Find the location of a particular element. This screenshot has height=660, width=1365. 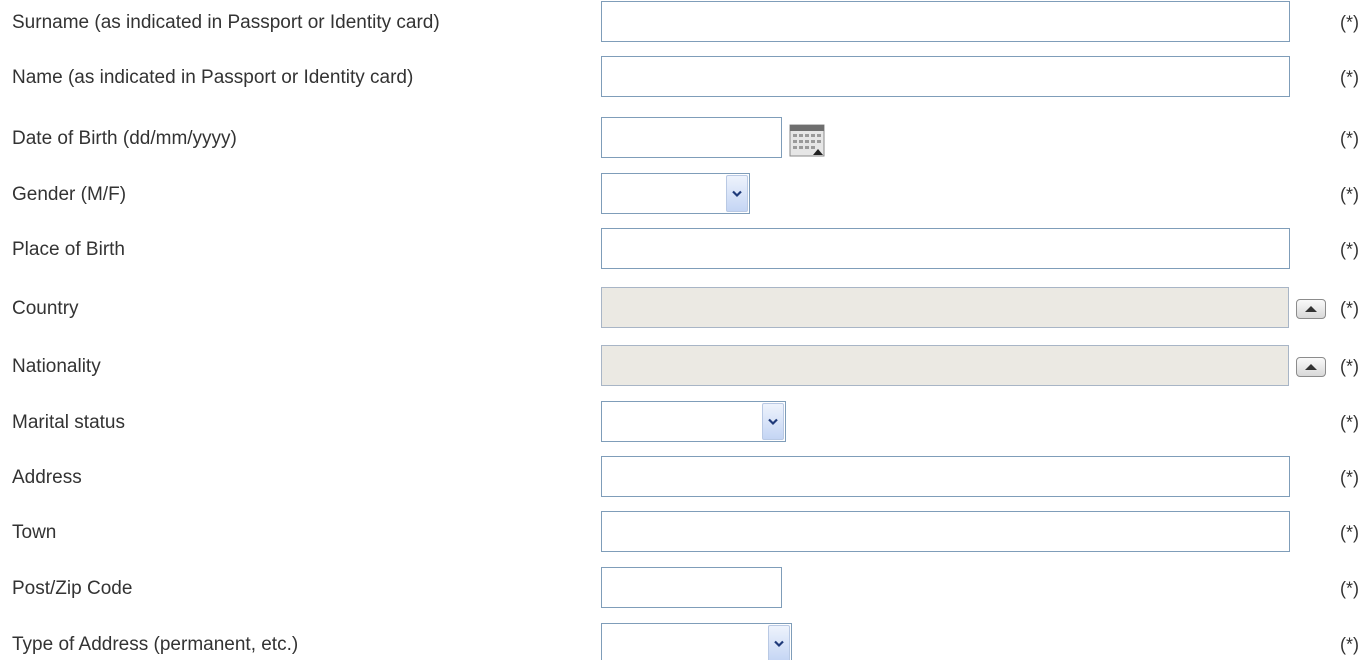

gender-label: Gender (M/F) is located at coordinates (69, 194).